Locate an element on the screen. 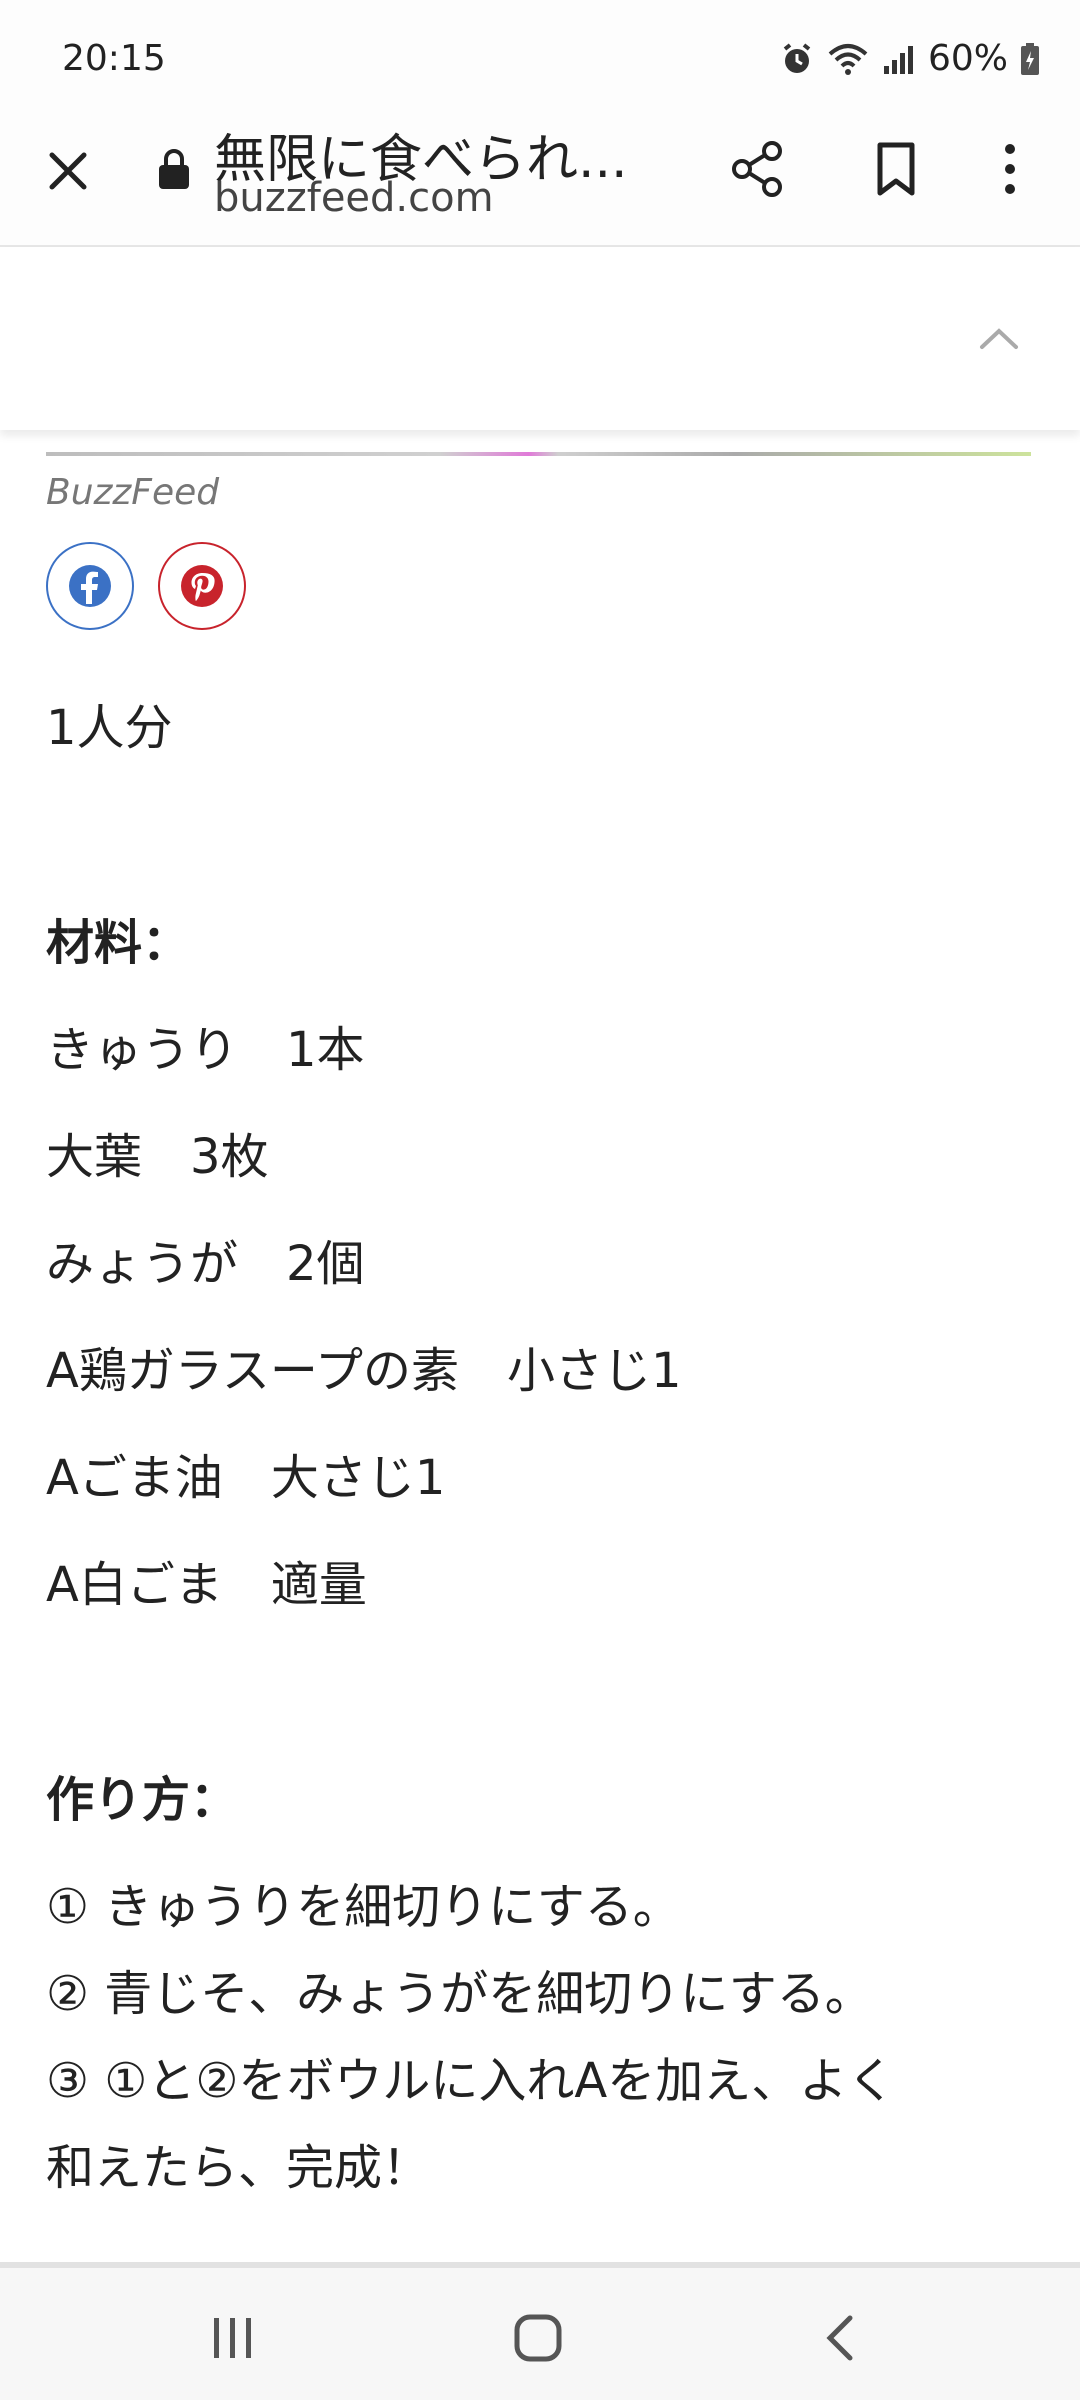  servings: 1人分 is located at coordinates (109, 728).